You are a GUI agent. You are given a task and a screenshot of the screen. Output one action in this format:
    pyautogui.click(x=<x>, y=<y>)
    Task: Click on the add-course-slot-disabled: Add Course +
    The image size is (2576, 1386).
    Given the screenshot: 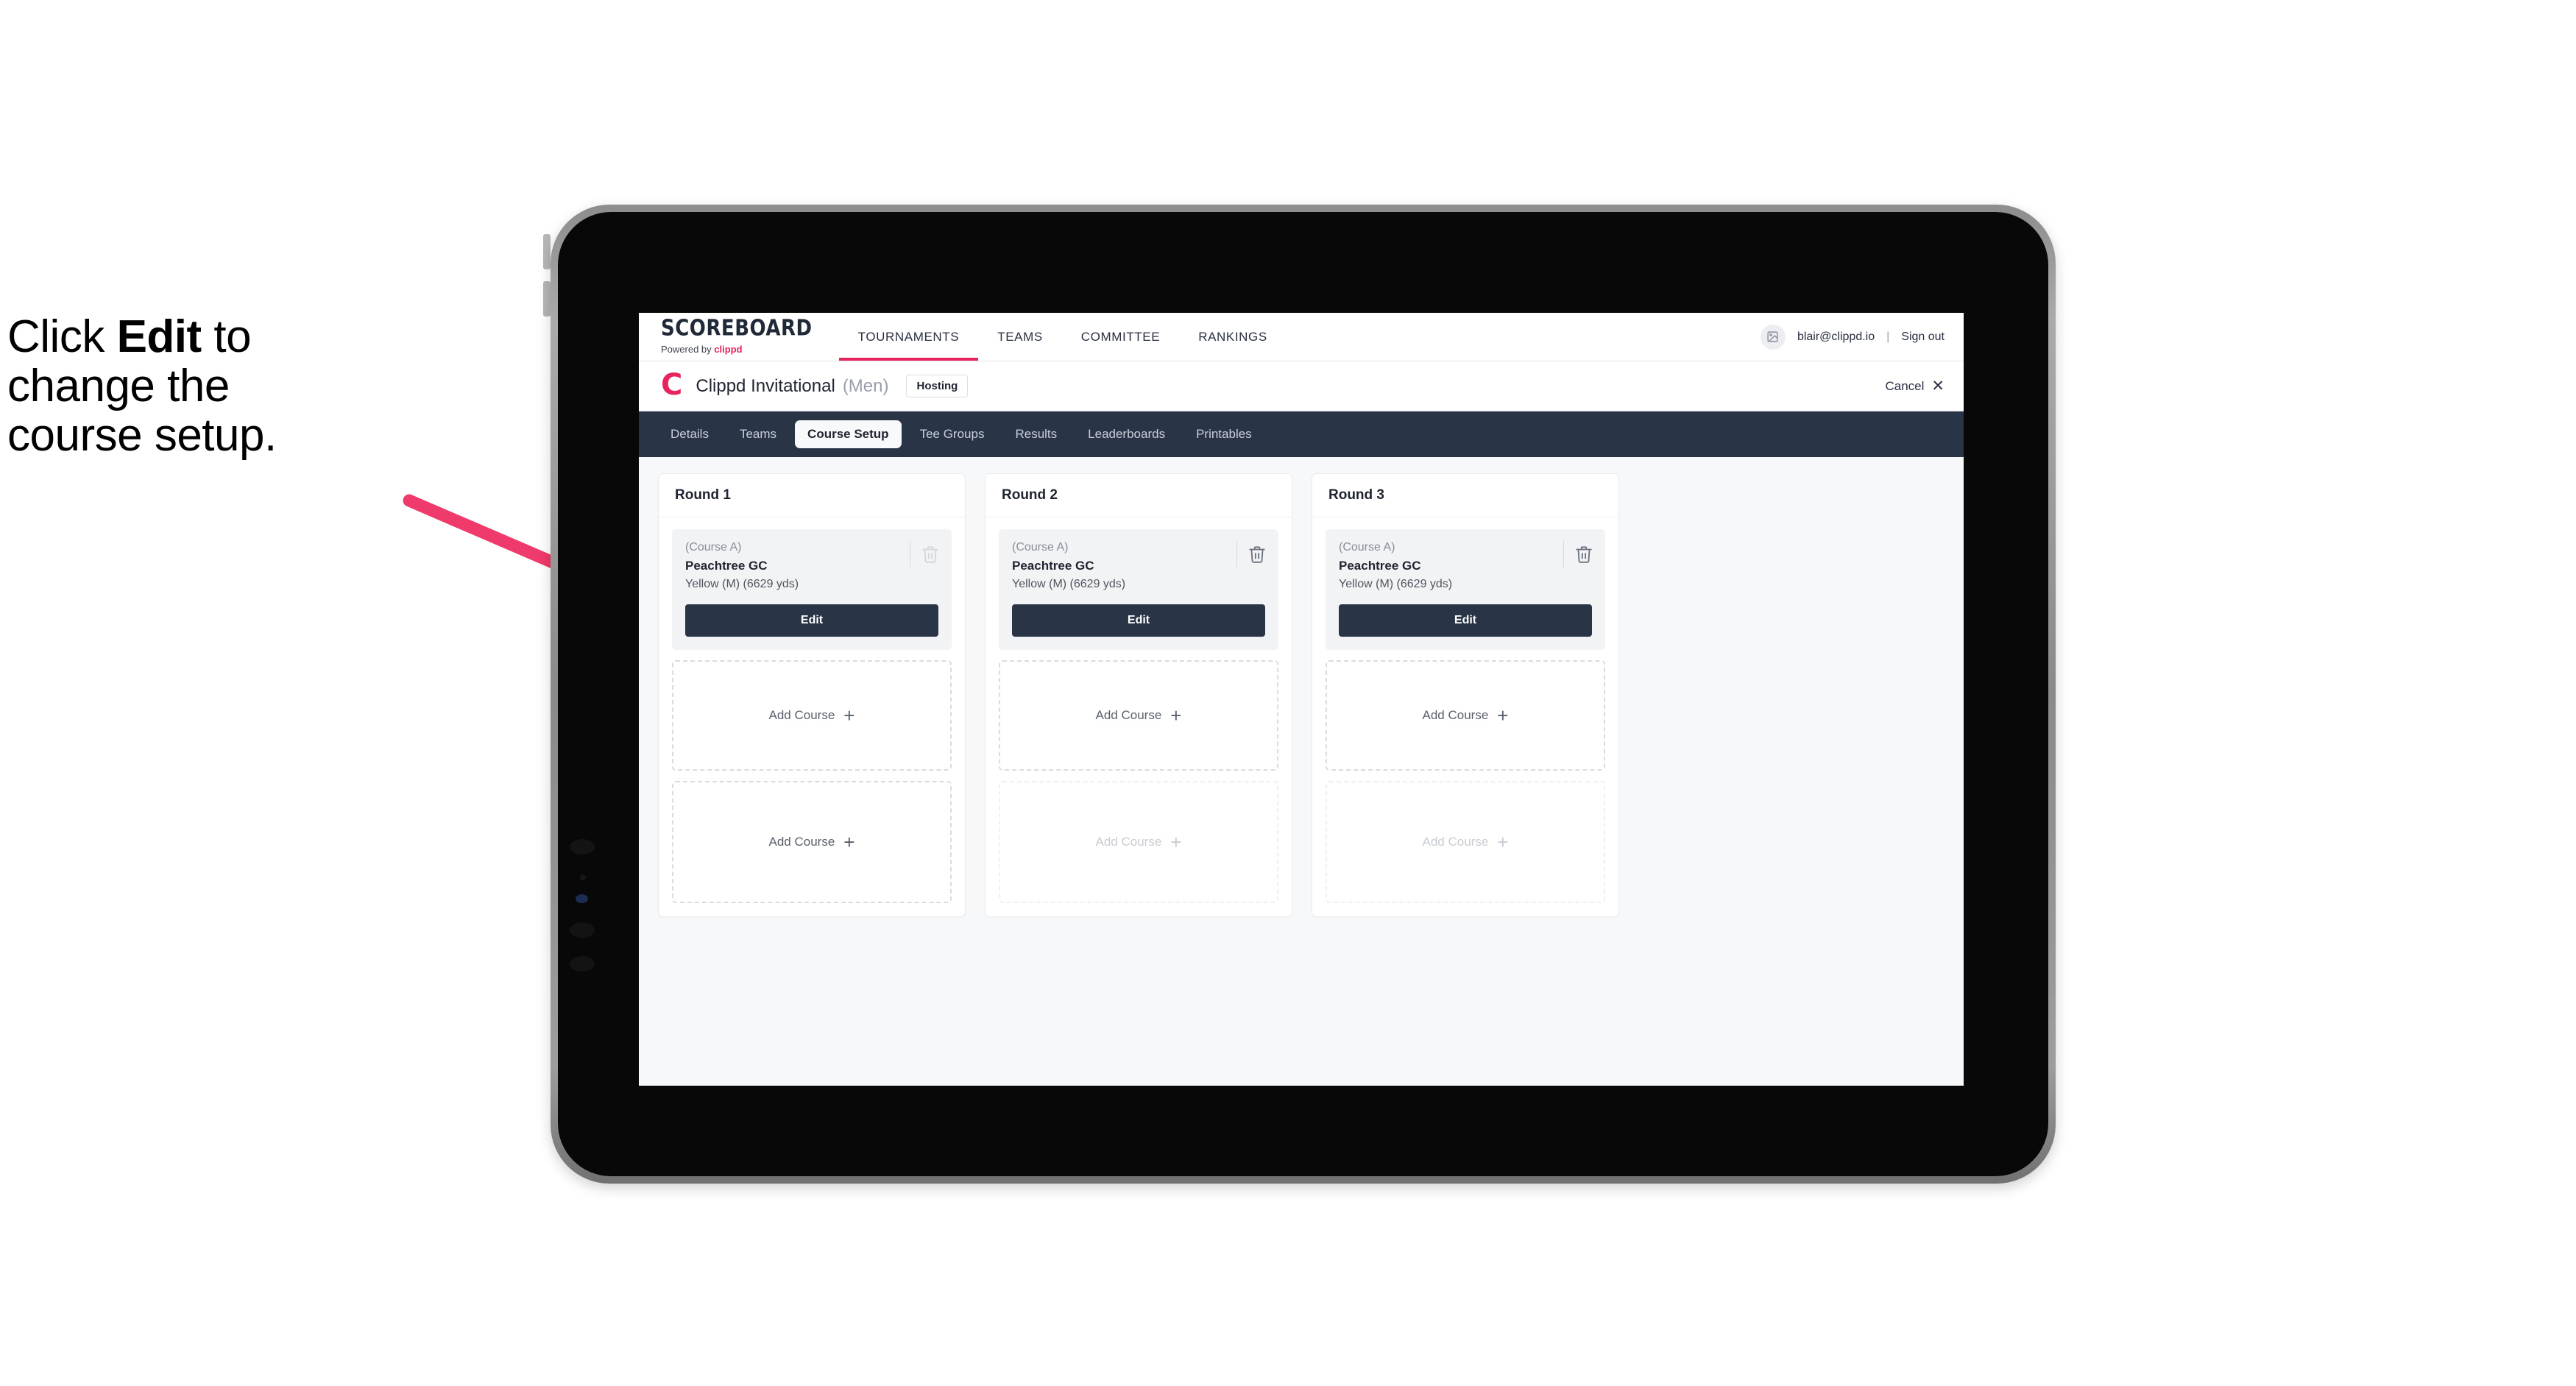 What is the action you would take?
    pyautogui.click(x=1138, y=842)
    